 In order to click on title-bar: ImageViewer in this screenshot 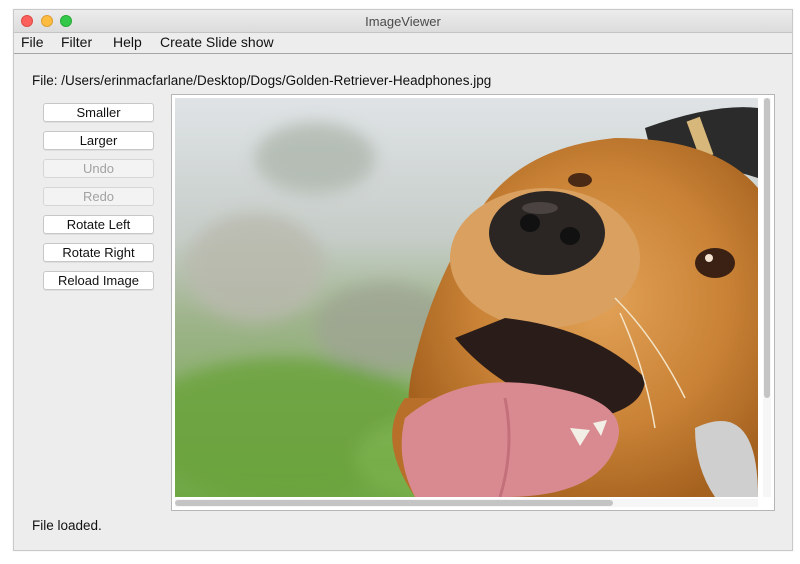, I will do `click(403, 21)`.